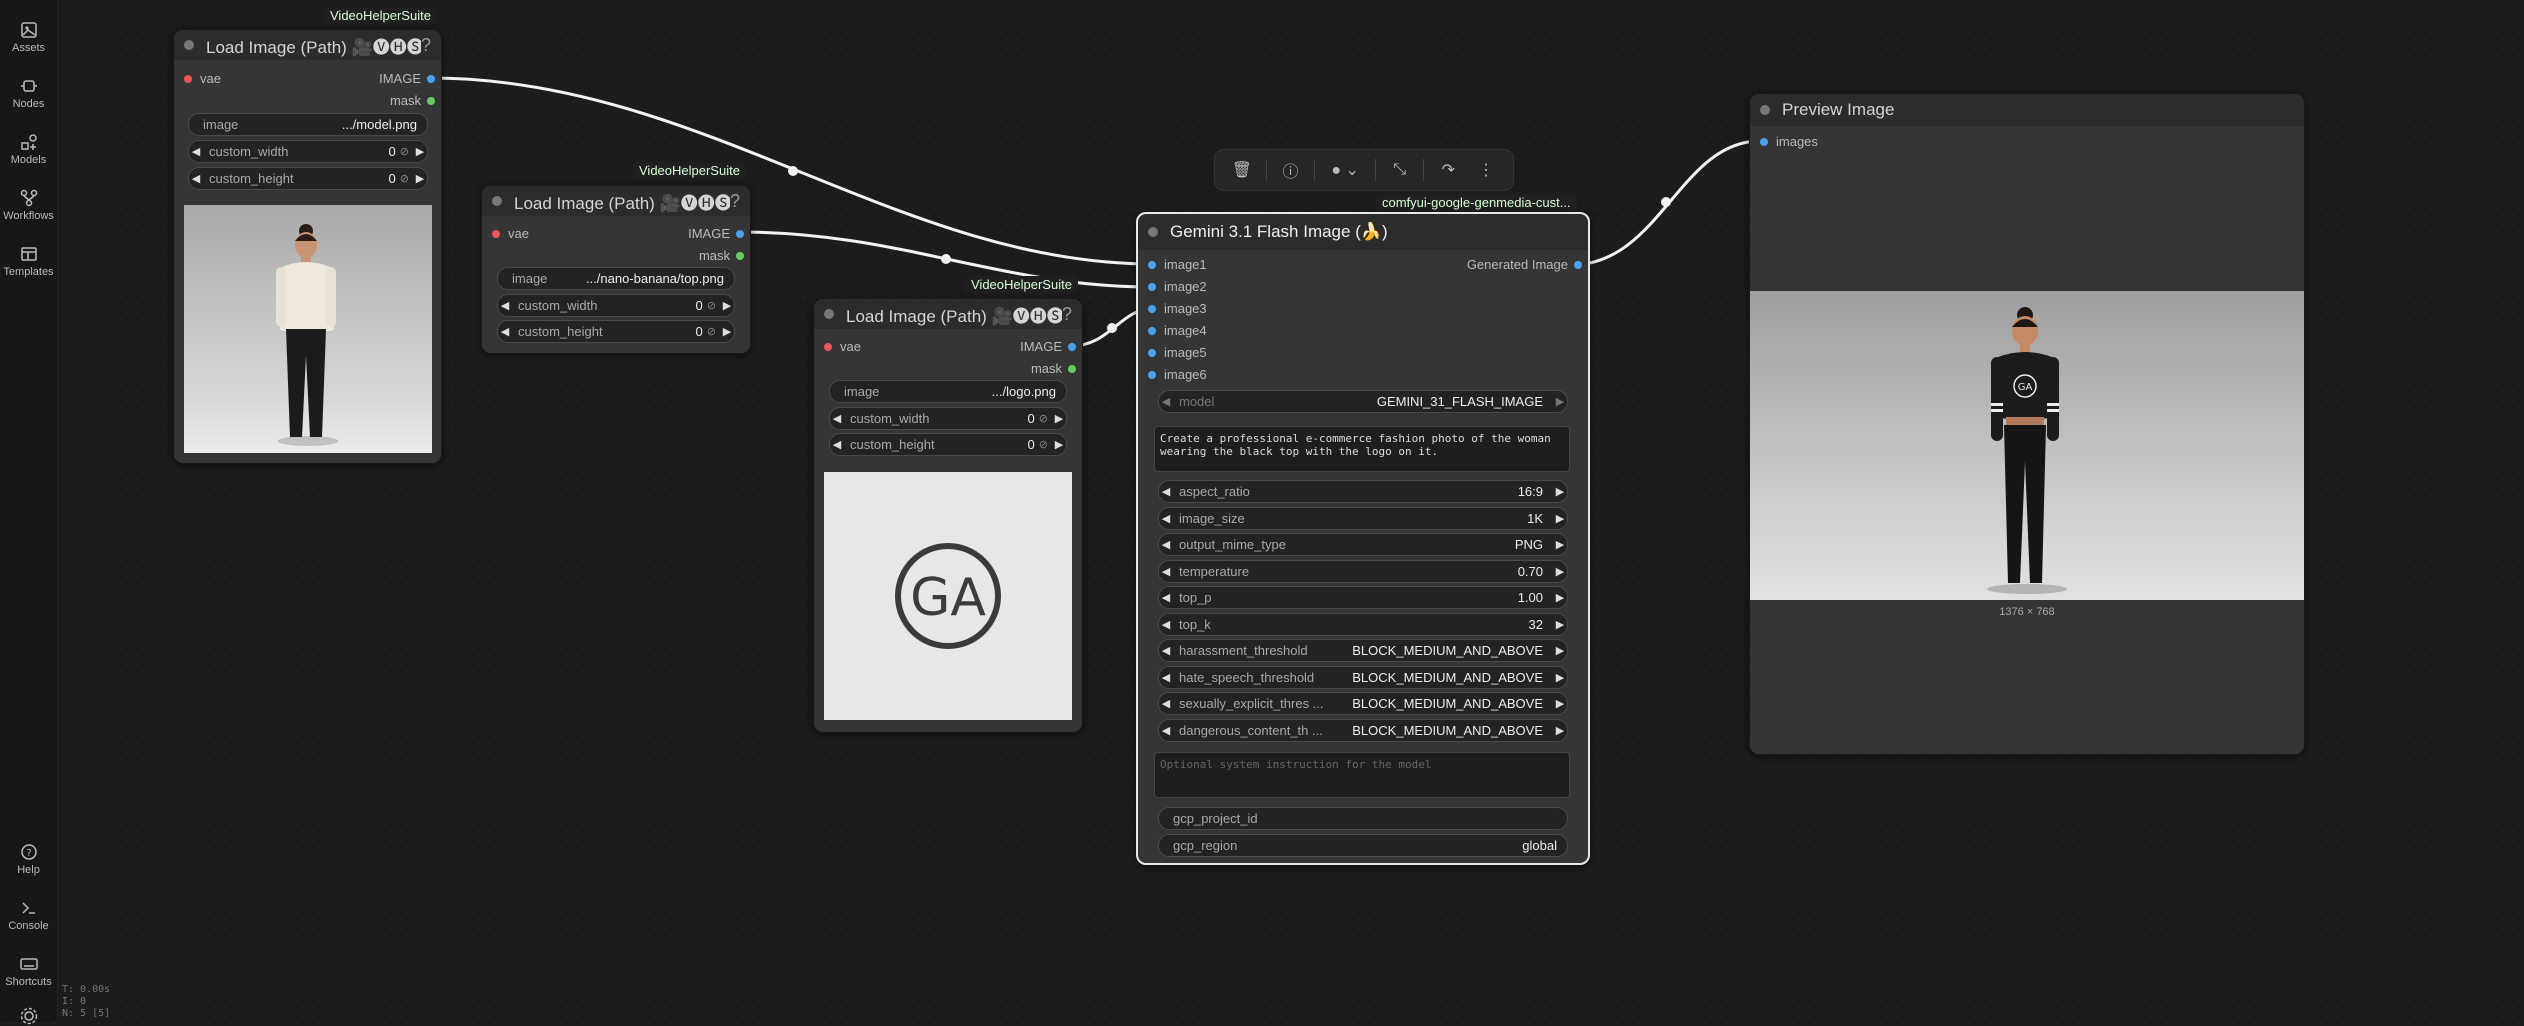 The height and width of the screenshot is (1026, 2524). I want to click on preview-image-node: Preview Image images GA 1376 × 768, so click(2027, 424).